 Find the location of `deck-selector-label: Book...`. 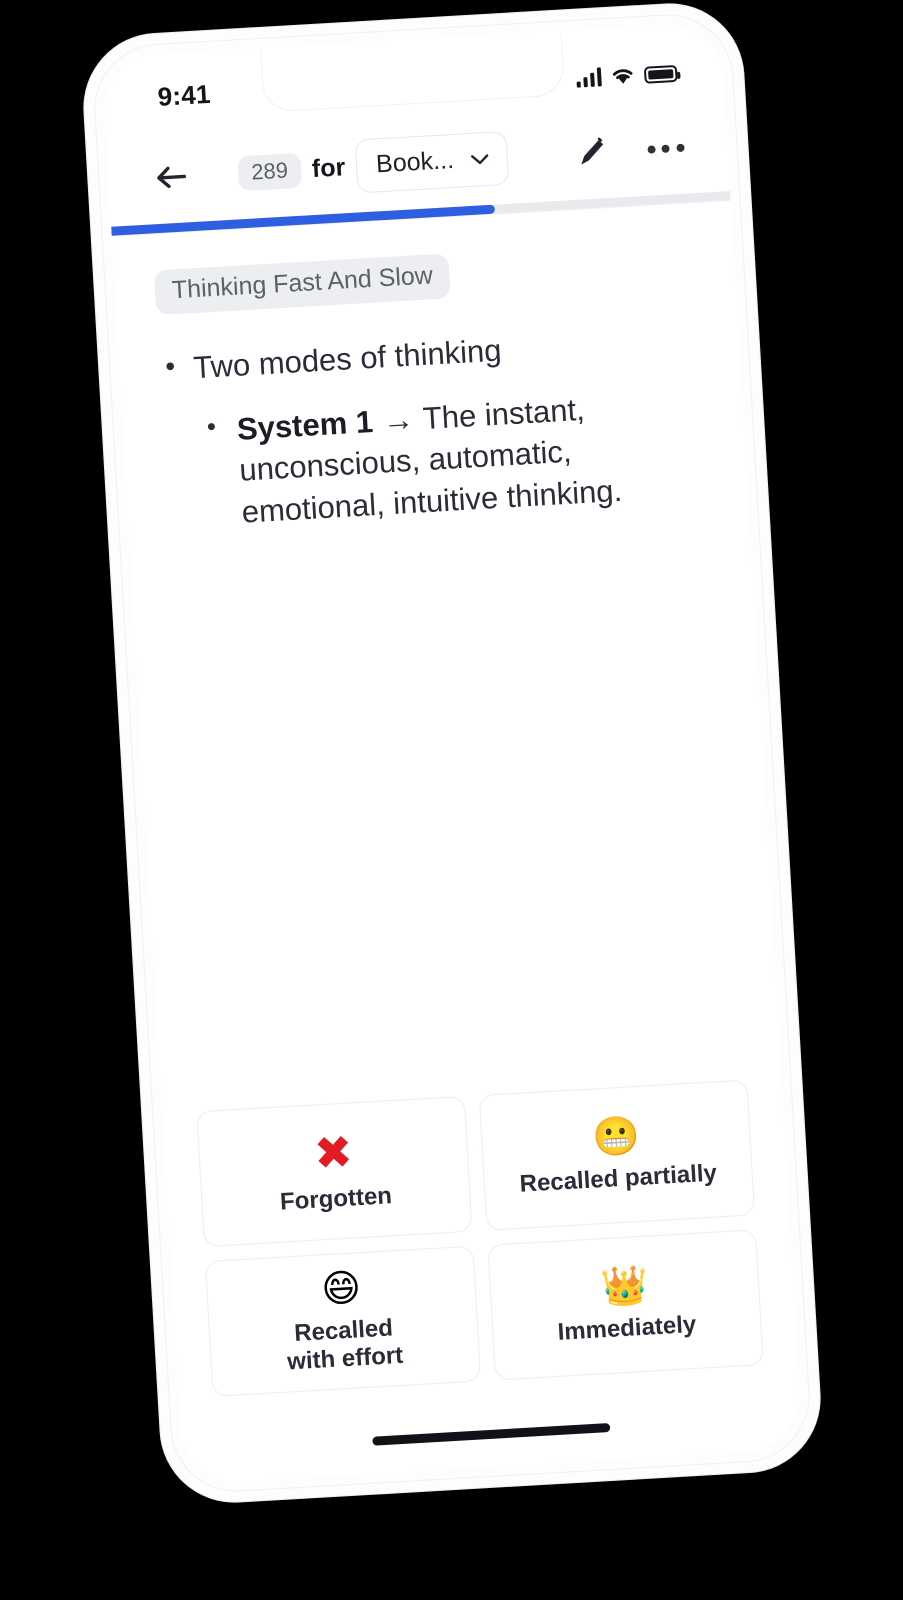

deck-selector-label: Book... is located at coordinates (415, 162).